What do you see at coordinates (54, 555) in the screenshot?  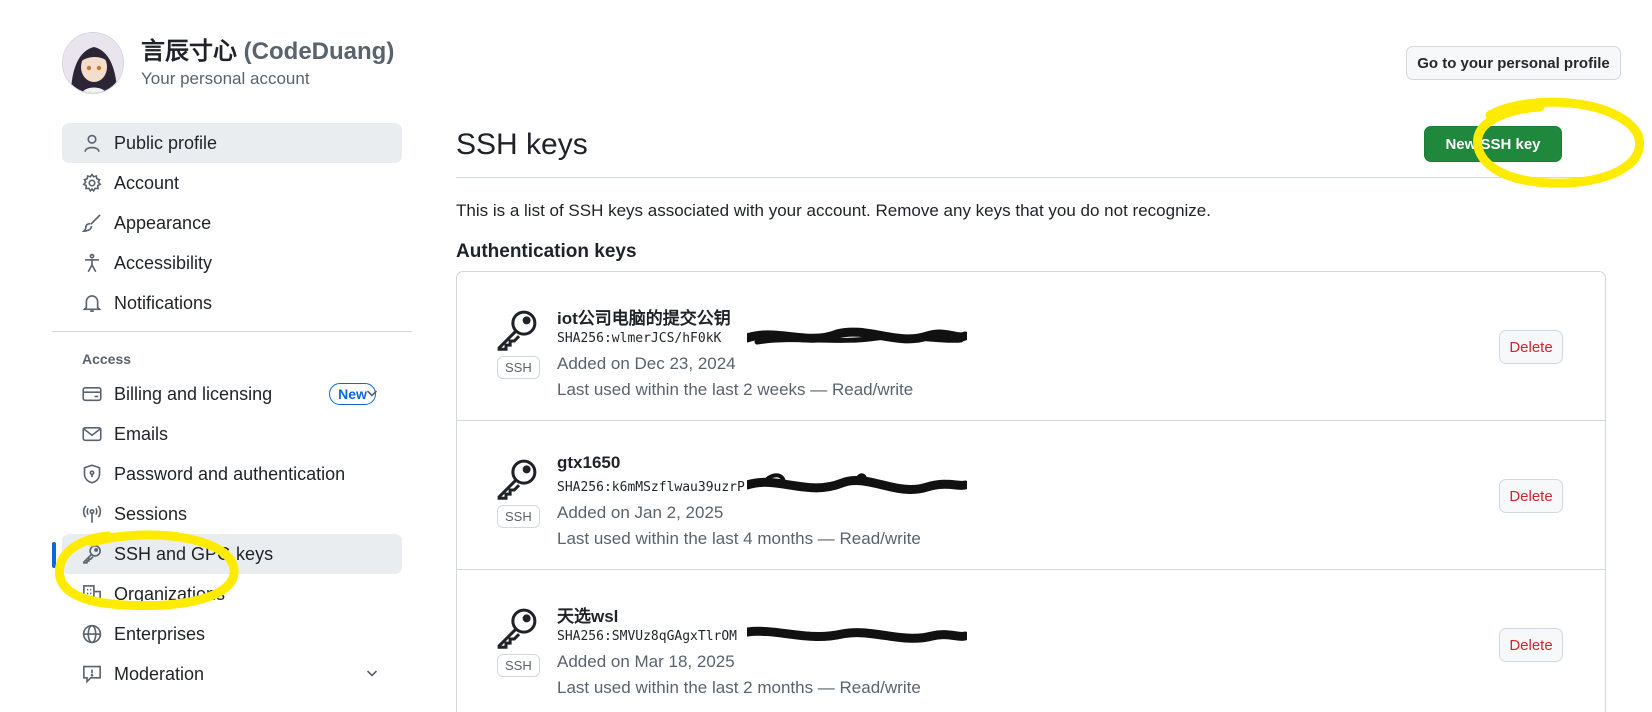 I see `active-indicator` at bounding box center [54, 555].